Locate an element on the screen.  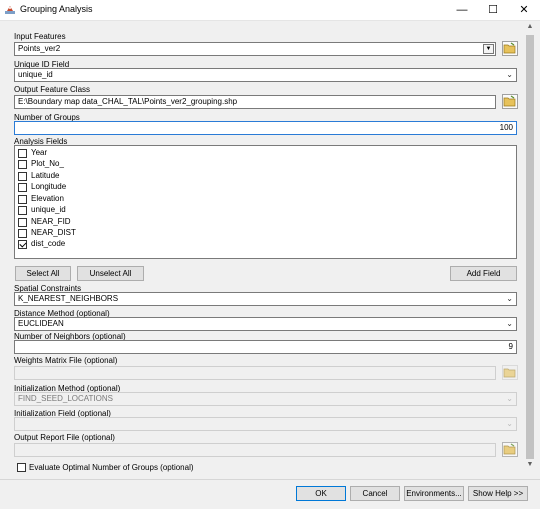
num-groups-value: 100 is located at coordinates (506, 127).